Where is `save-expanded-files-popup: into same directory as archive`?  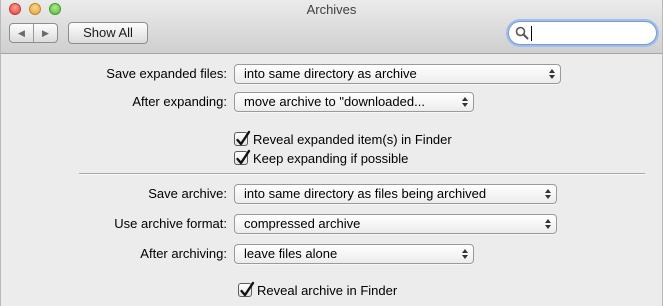 save-expanded-files-popup: into same directory as archive is located at coordinates (397, 74).